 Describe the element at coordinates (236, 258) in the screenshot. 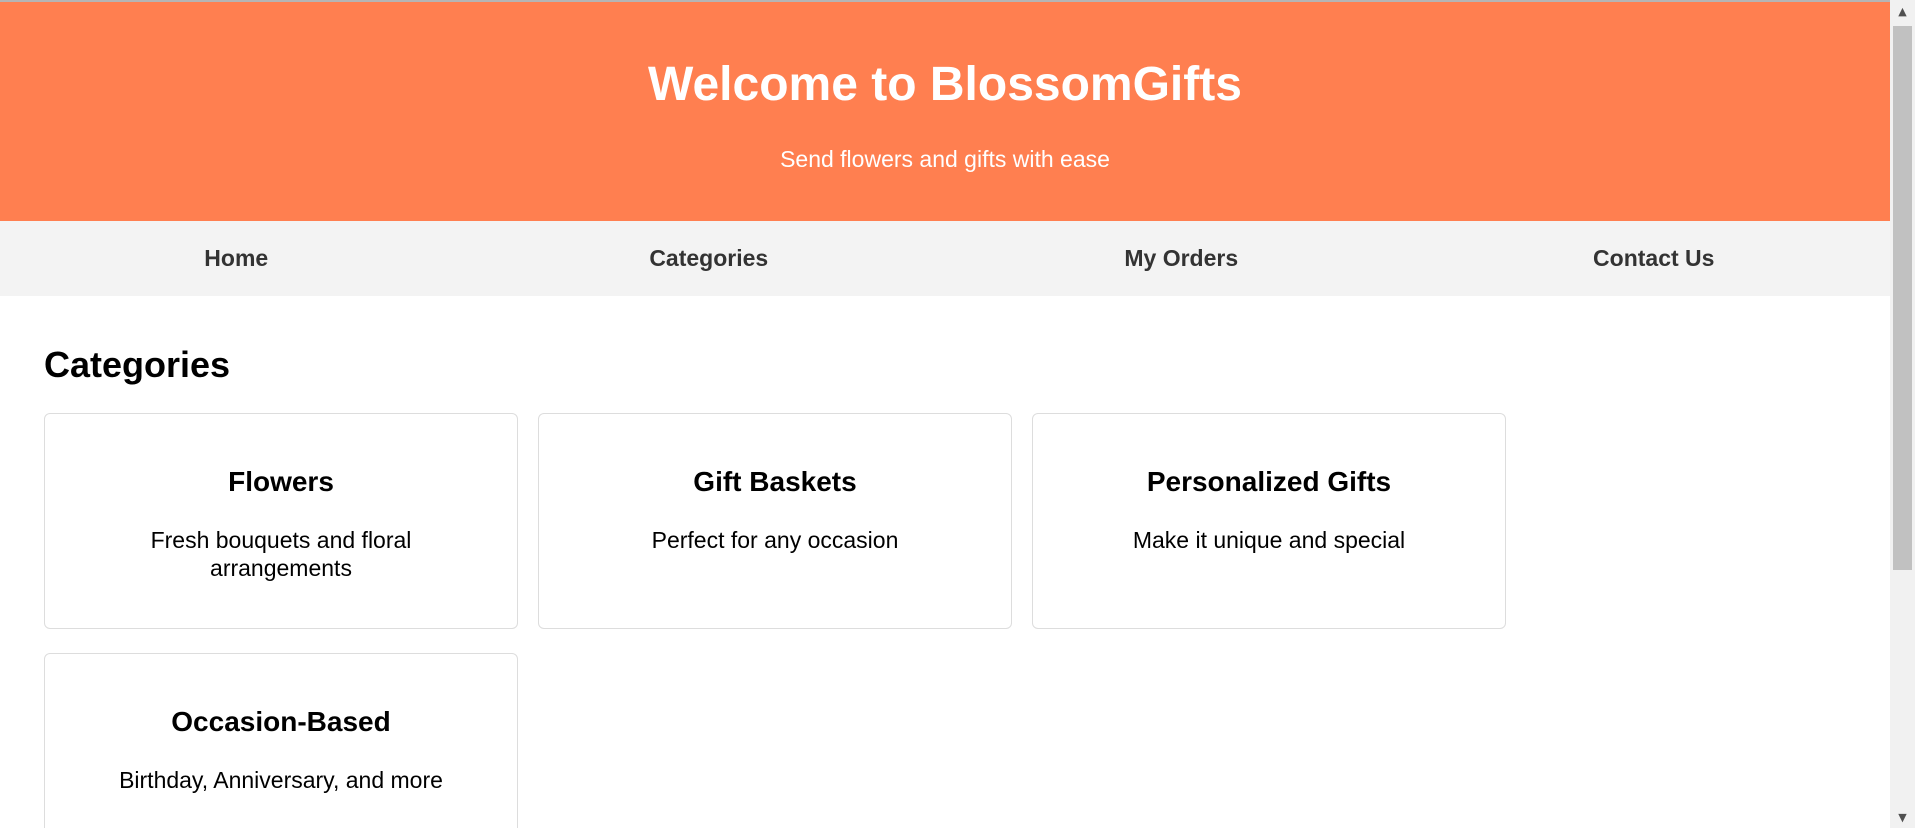

I see `nav-link-home: Home` at that location.